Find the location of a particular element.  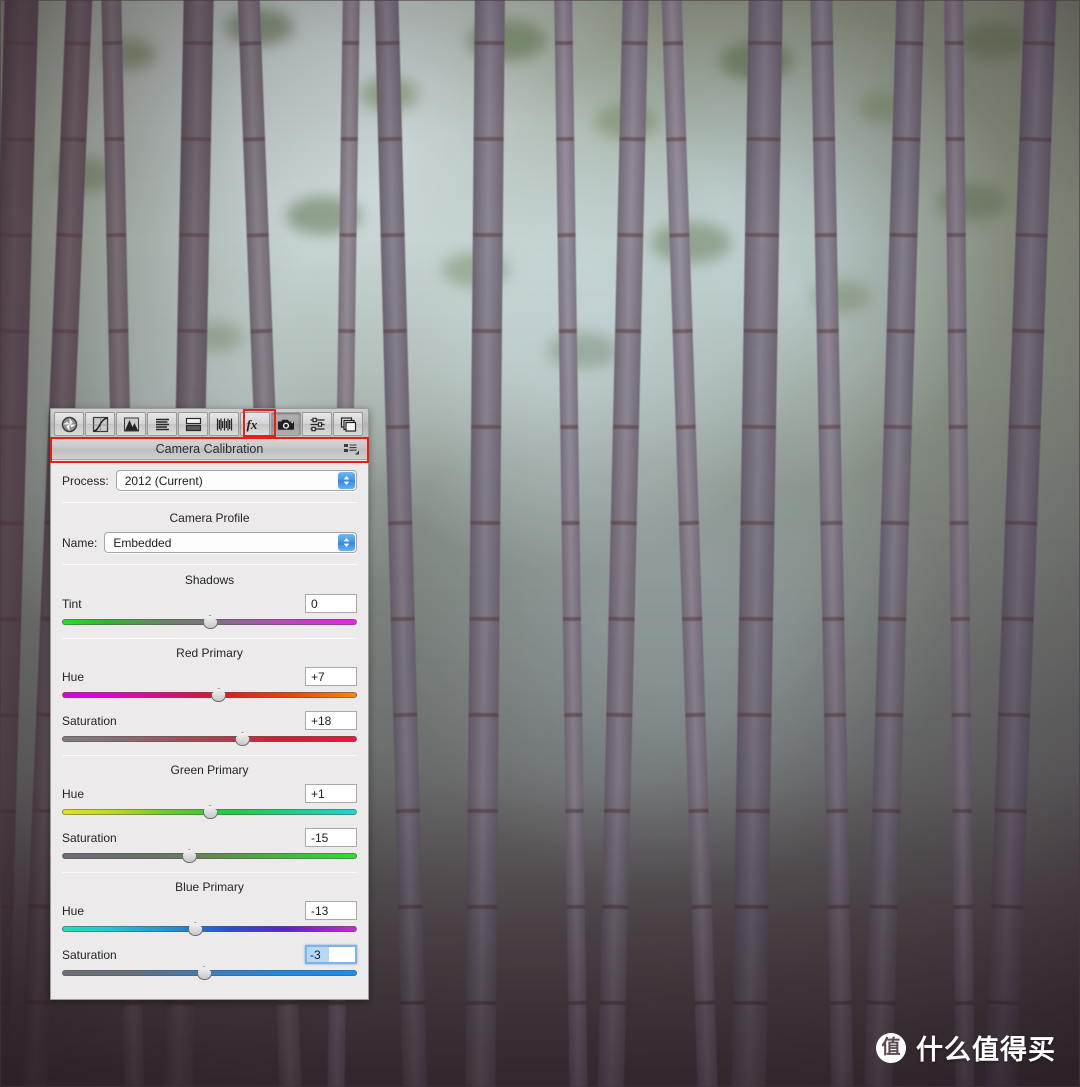

snapshots-icon is located at coordinates (348, 424).